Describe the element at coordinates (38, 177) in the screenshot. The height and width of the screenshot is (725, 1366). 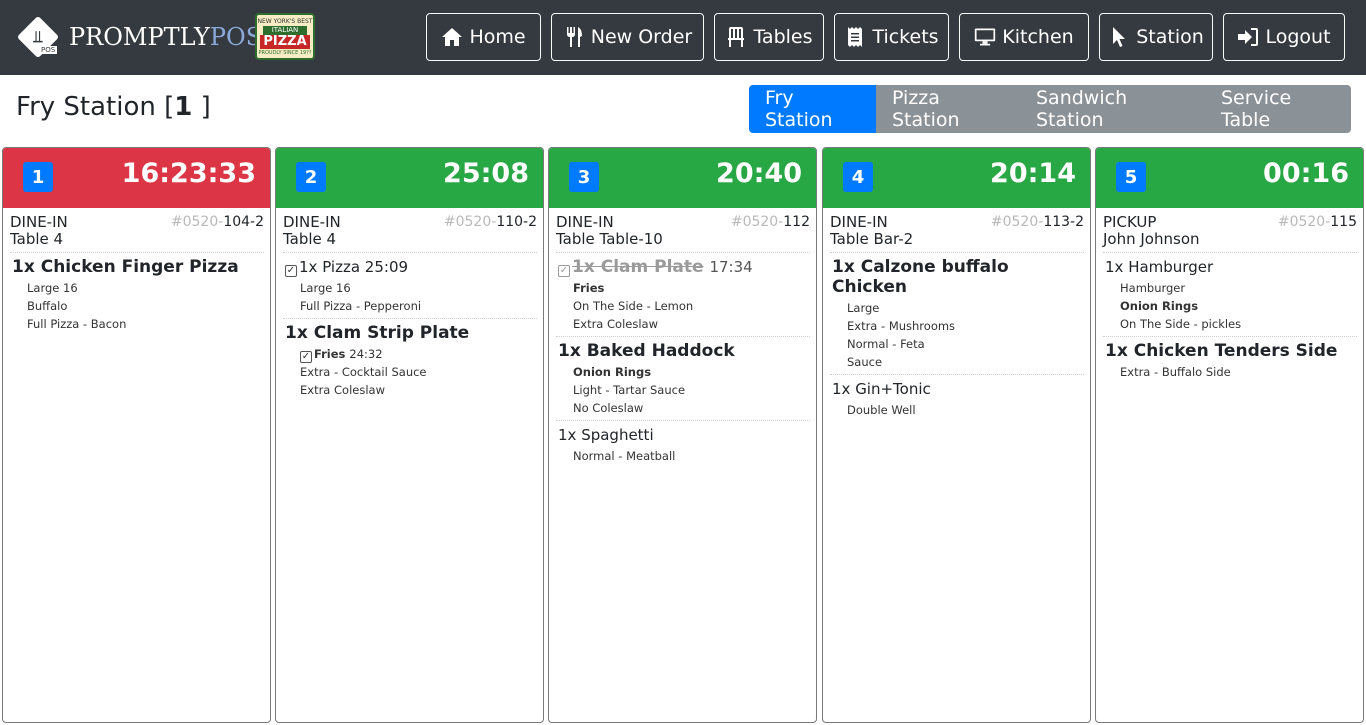
I see `ticket-number-badge: 1` at that location.